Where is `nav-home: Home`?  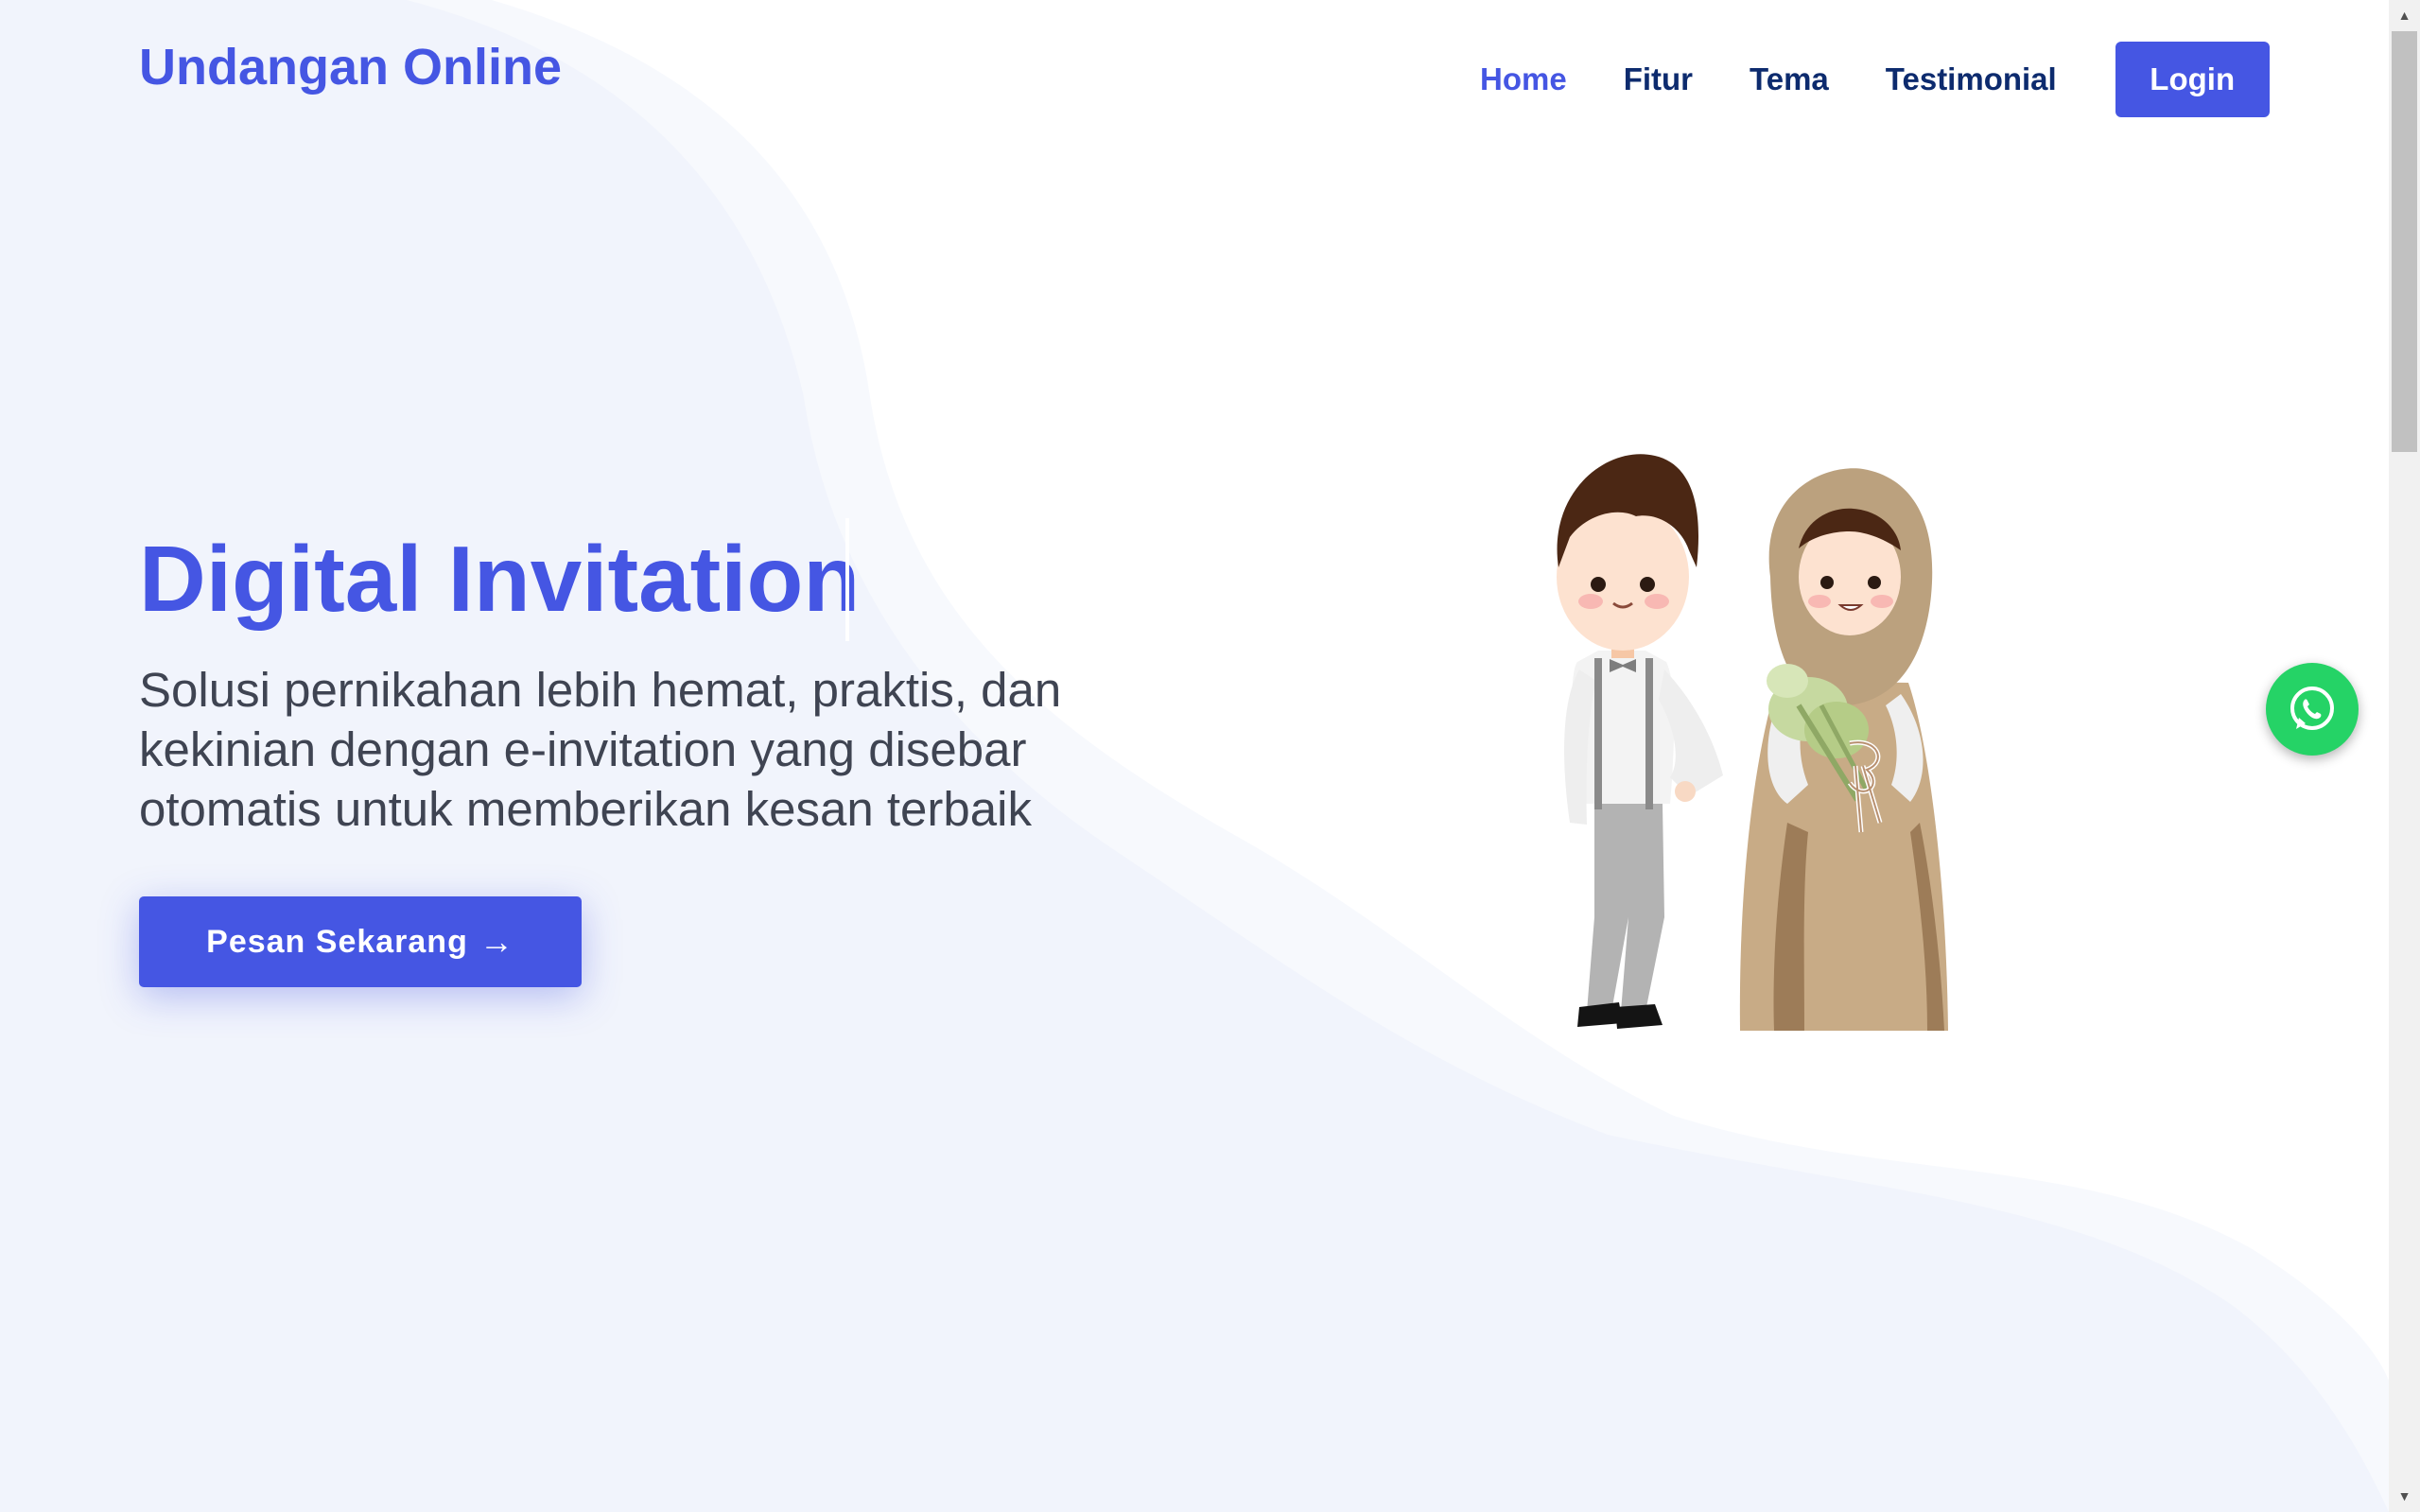 nav-home: Home is located at coordinates (1524, 79).